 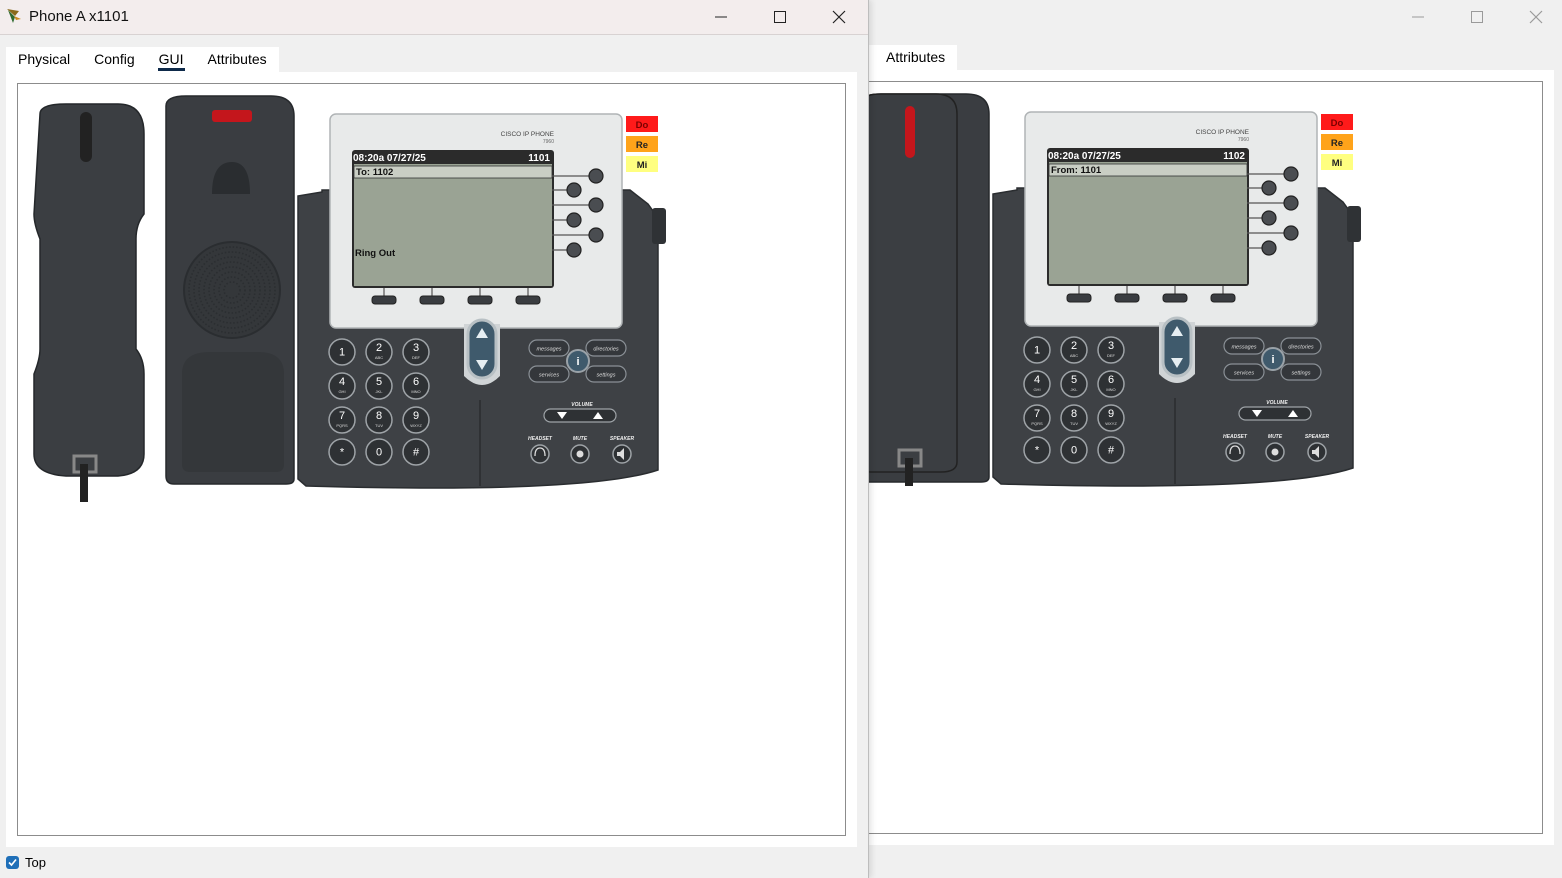 What do you see at coordinates (389, 158) in the screenshot?
I see `lcd-time-date: 08:20a 07/27/25` at bounding box center [389, 158].